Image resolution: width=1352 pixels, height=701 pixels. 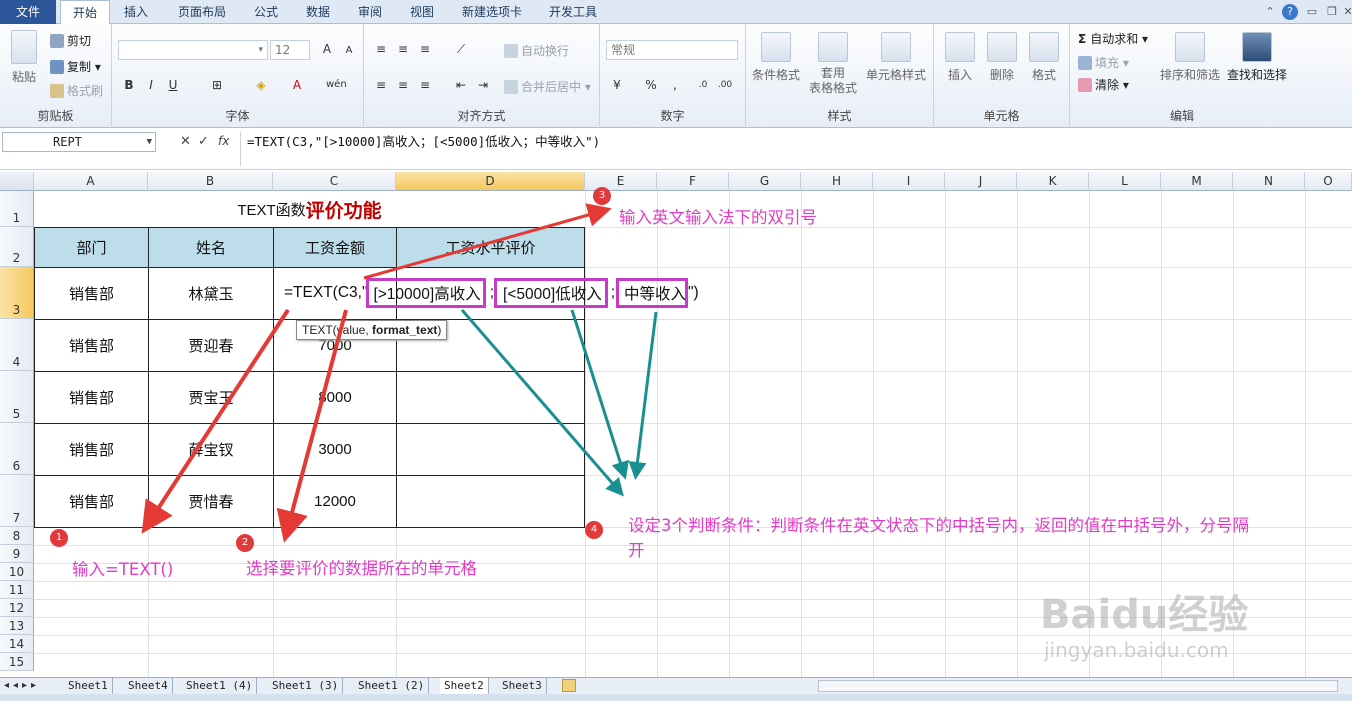 What do you see at coordinates (482, 75) in the screenshot?
I see `alignment-group: ≡ ≡ ≡ ⟋ 自动换行 ≡ ≡ ≡ ⇤ ⇥ 合并后居中 ▾ 对齐方式` at bounding box center [482, 75].